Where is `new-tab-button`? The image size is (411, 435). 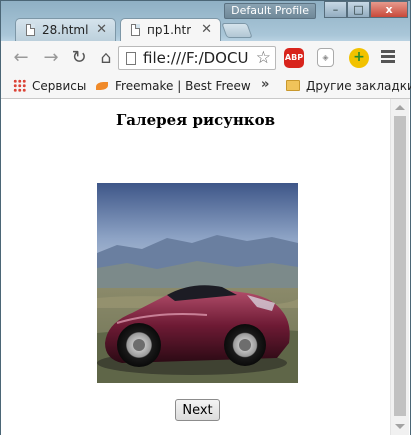 new-tab-button is located at coordinates (237, 30).